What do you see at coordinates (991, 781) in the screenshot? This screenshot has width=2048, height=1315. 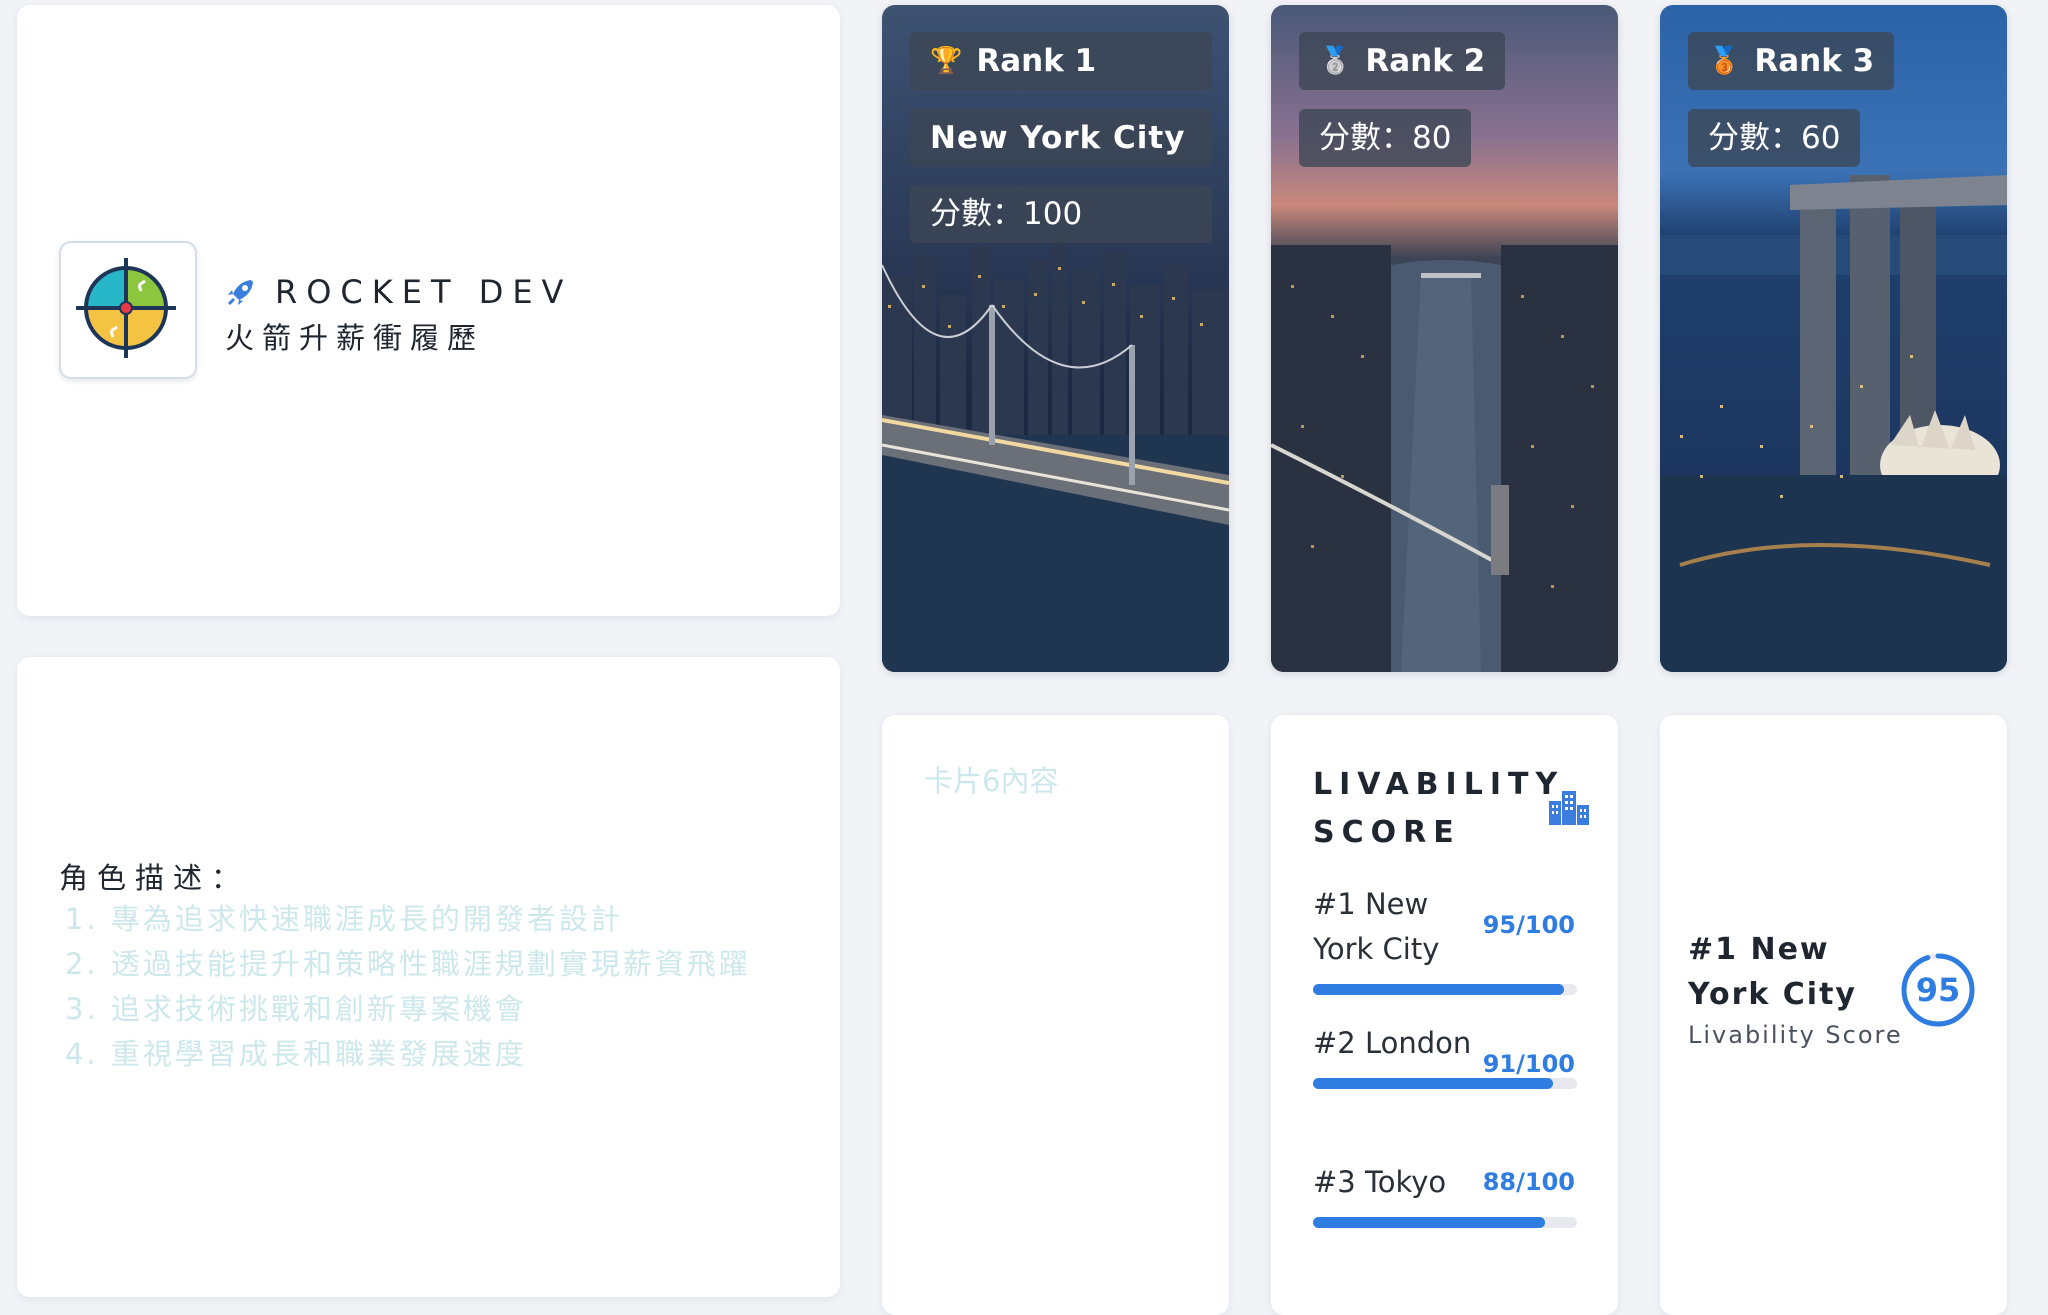 I see `card-6-content: 卡片6內容` at bounding box center [991, 781].